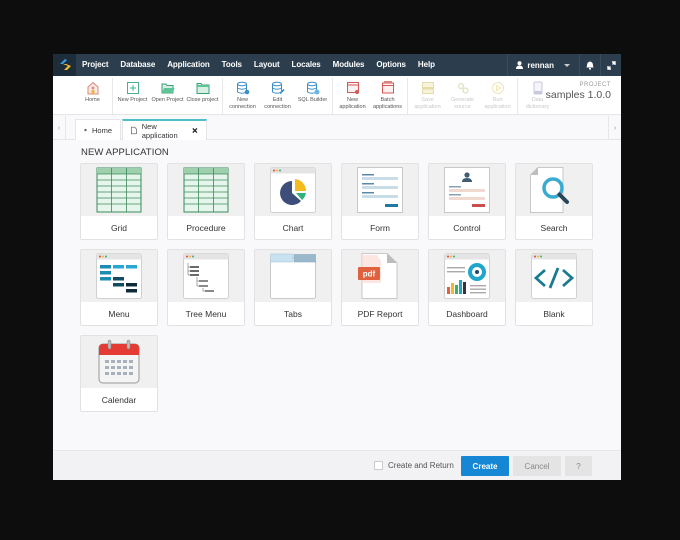  Describe the element at coordinates (337, 128) in the screenshot. I see `tab-bar: ‹ Home New application ›` at that location.